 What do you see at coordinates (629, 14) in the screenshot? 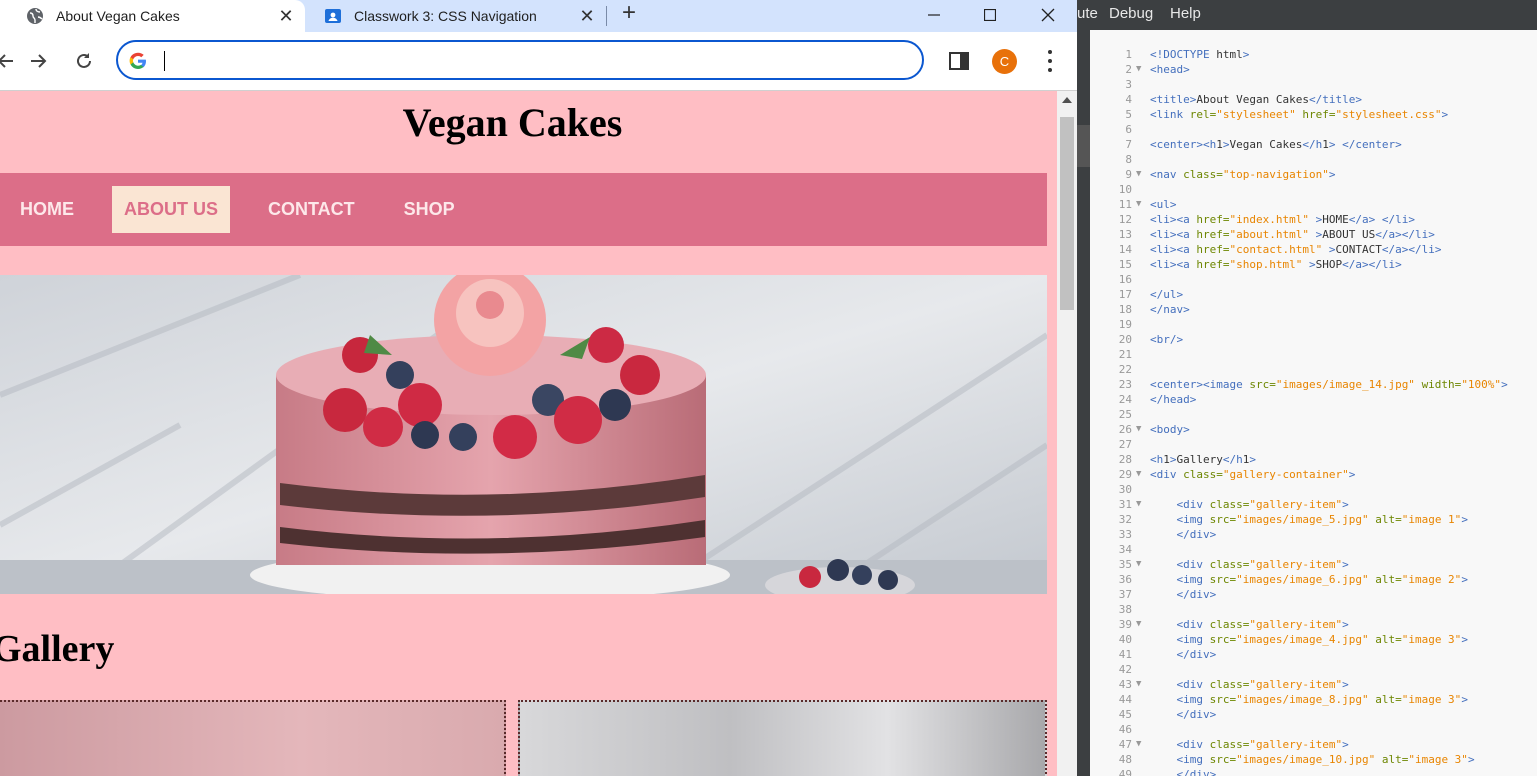
I see `new-tab-button: +` at bounding box center [629, 14].